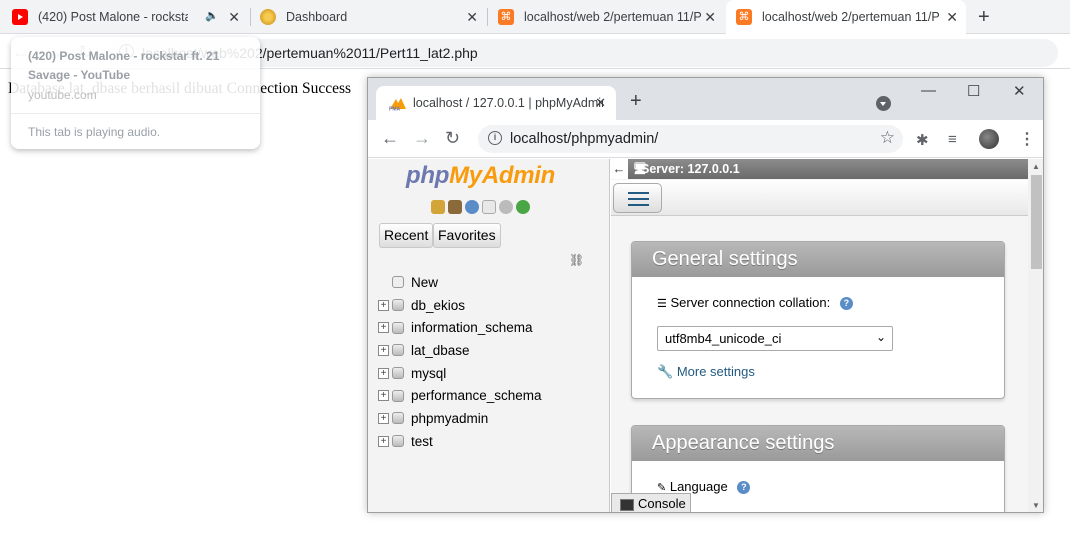  What do you see at coordinates (480, 176) in the screenshot?
I see `phpmyadmin-logo: phpMyAdmin` at bounding box center [480, 176].